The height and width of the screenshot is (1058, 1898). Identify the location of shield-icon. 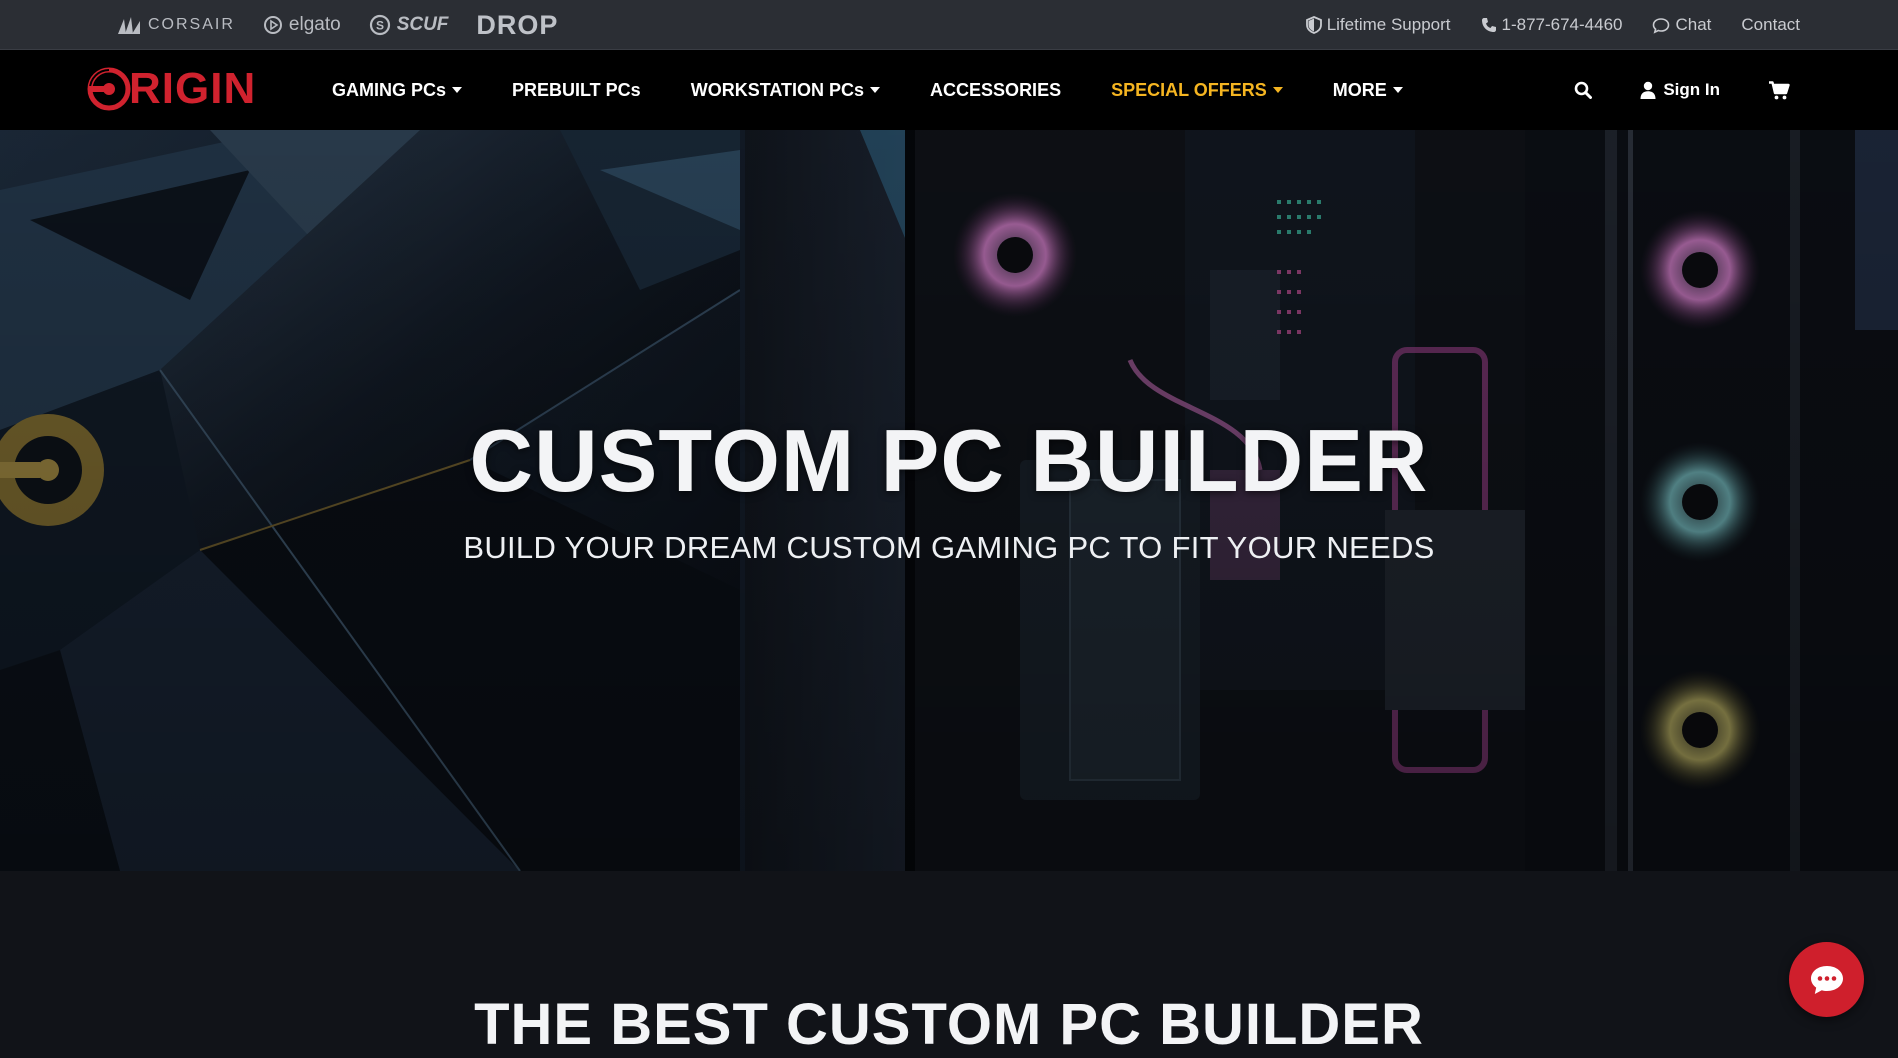
(1313, 25).